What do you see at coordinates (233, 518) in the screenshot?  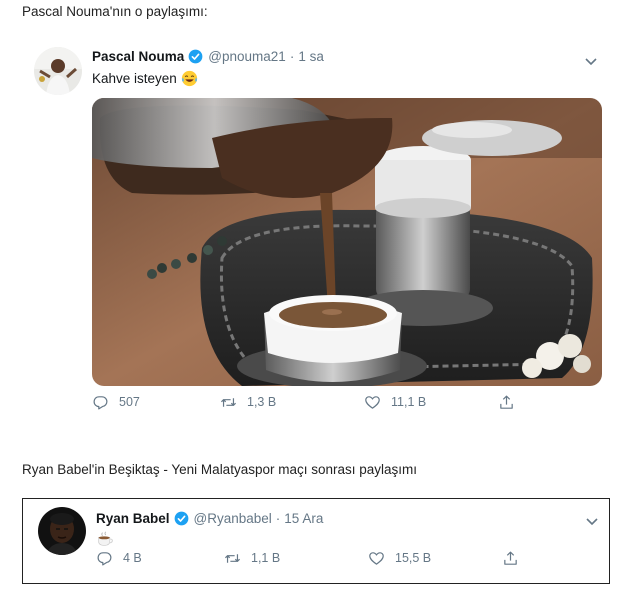 I see `author-handle: @Ryanbabel` at bounding box center [233, 518].